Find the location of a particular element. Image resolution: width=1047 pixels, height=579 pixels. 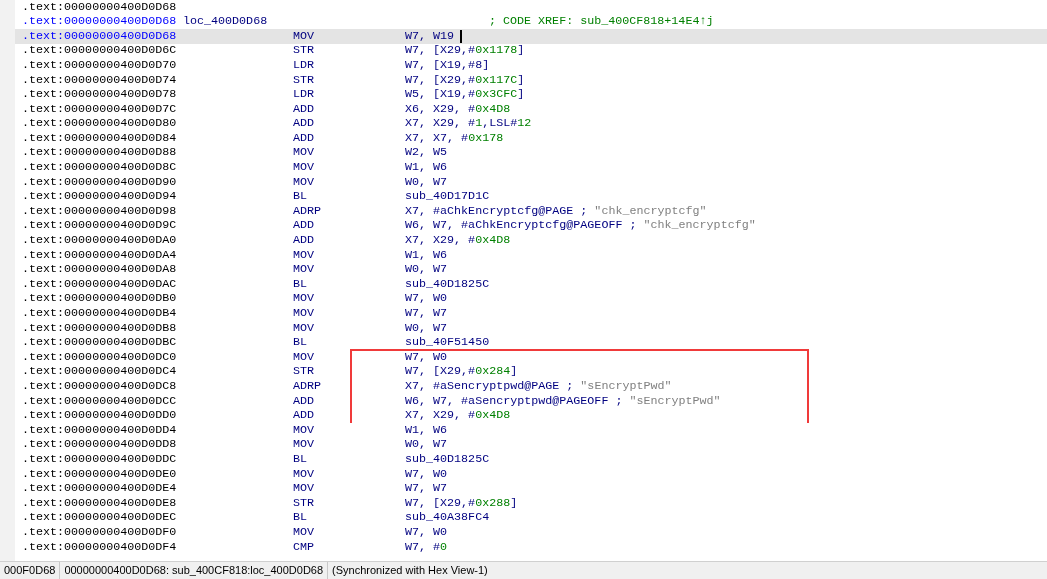

address-label: .text:00000000400D0DB4 is located at coordinates (100, 313).